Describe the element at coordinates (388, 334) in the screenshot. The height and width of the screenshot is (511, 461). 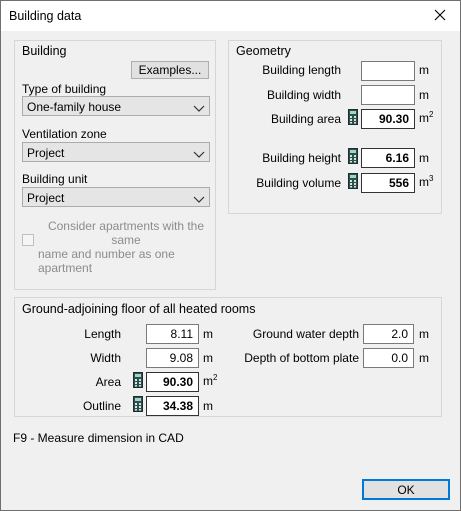
I see `ground-water-depth-input: 2.0` at that location.